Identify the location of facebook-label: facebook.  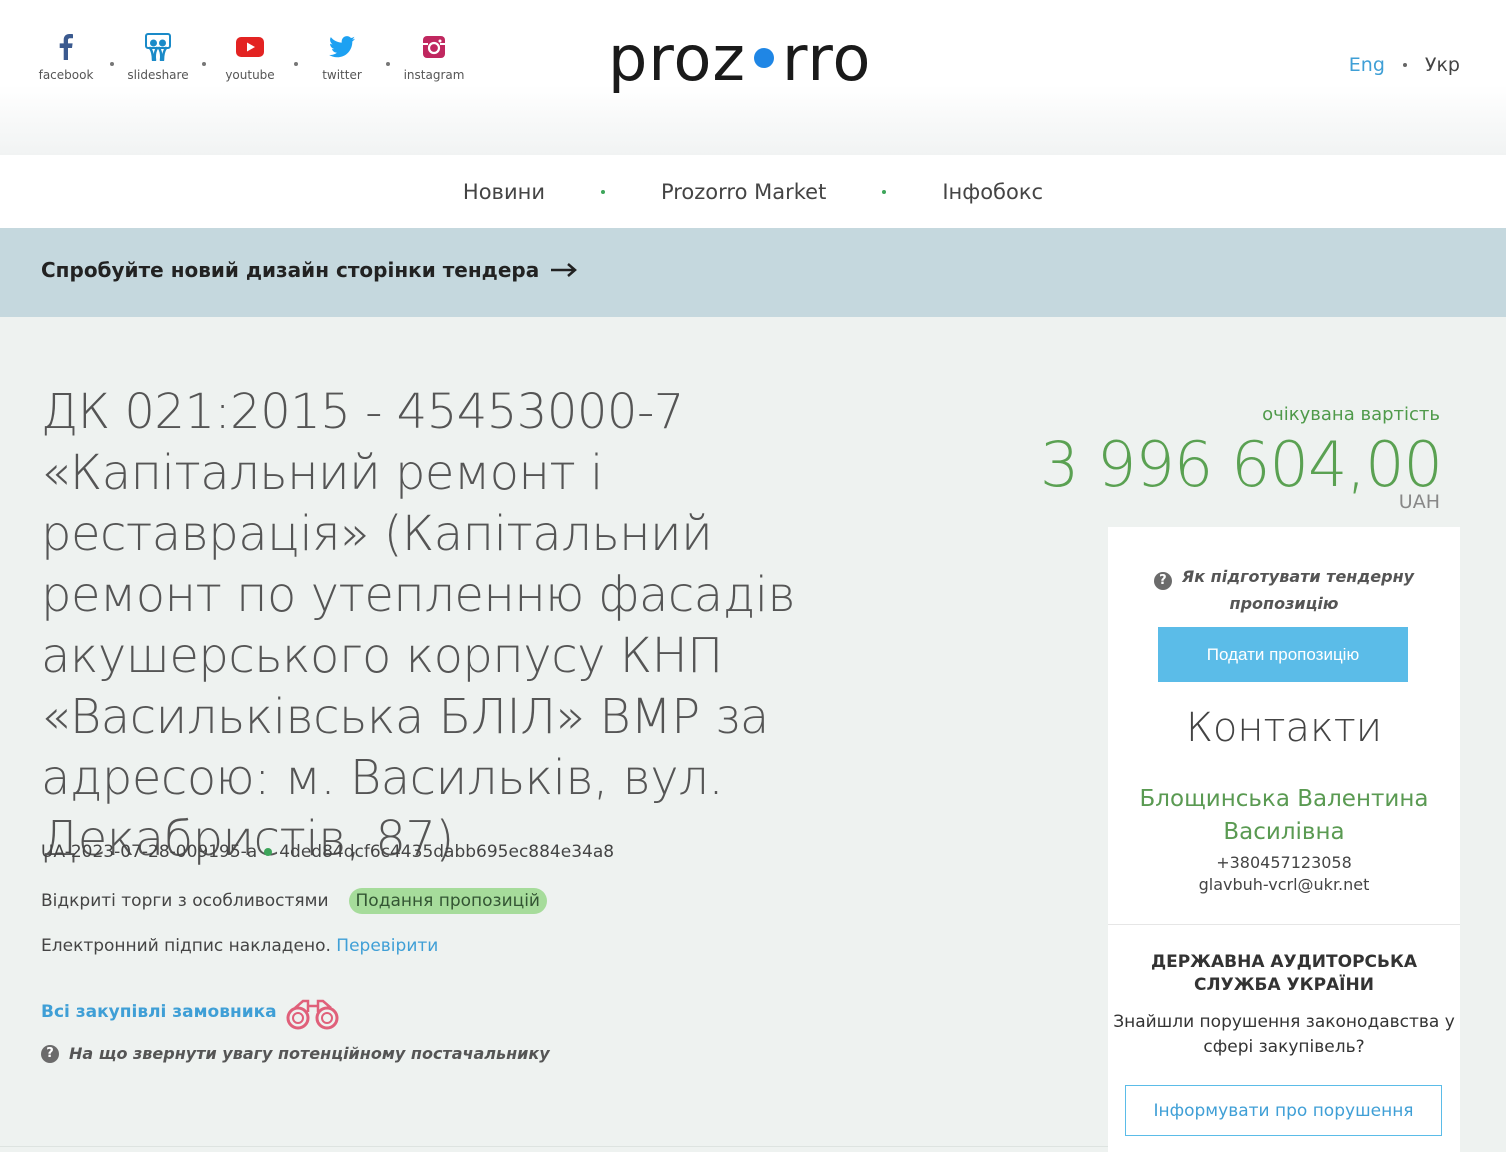
(66, 75).